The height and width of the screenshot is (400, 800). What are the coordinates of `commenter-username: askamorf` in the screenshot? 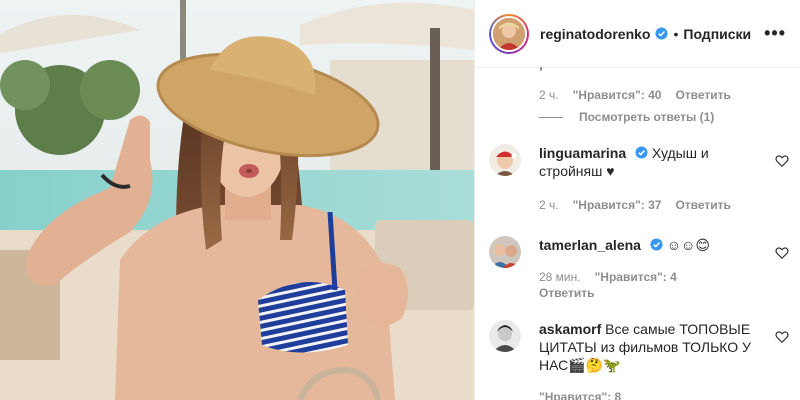 It's located at (570, 329).